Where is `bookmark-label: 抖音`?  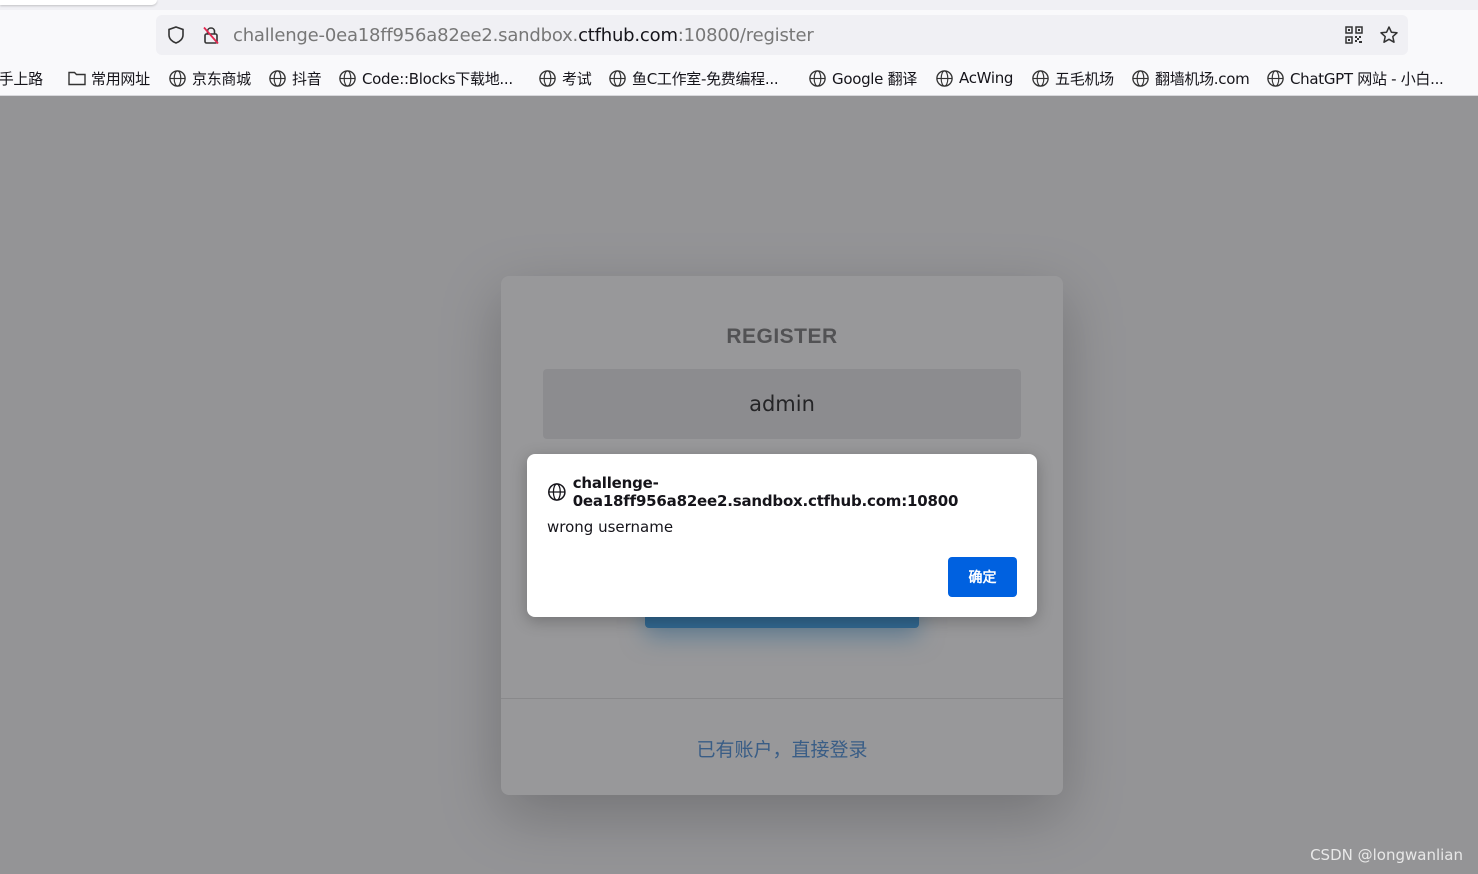
bookmark-label: 抖音 is located at coordinates (307, 78).